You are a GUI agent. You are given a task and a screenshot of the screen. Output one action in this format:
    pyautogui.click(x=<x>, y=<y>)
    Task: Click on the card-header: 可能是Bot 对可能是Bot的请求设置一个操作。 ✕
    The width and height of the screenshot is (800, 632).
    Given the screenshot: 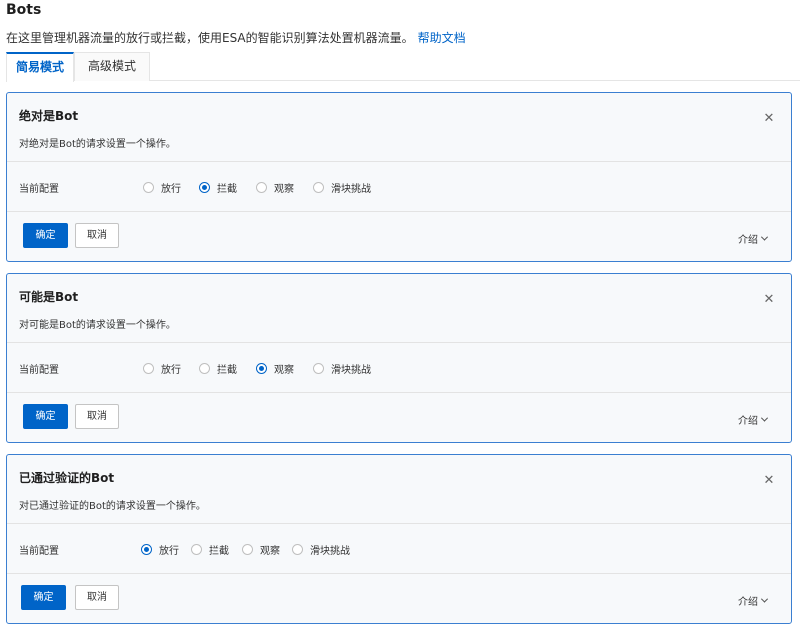 What is the action you would take?
    pyautogui.click(x=399, y=308)
    